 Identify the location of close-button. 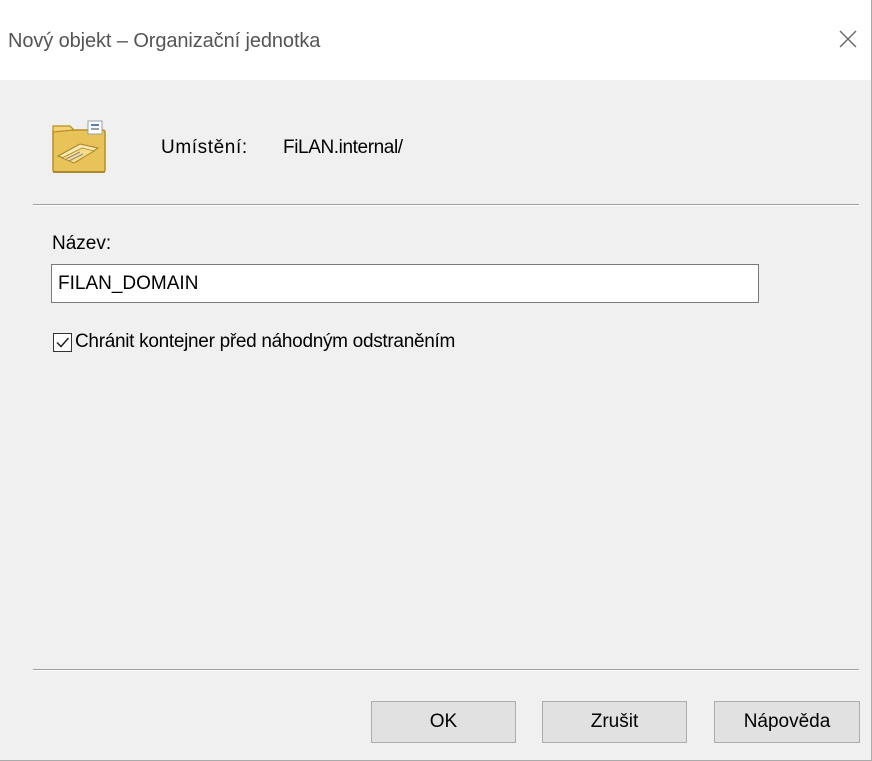
(848, 39).